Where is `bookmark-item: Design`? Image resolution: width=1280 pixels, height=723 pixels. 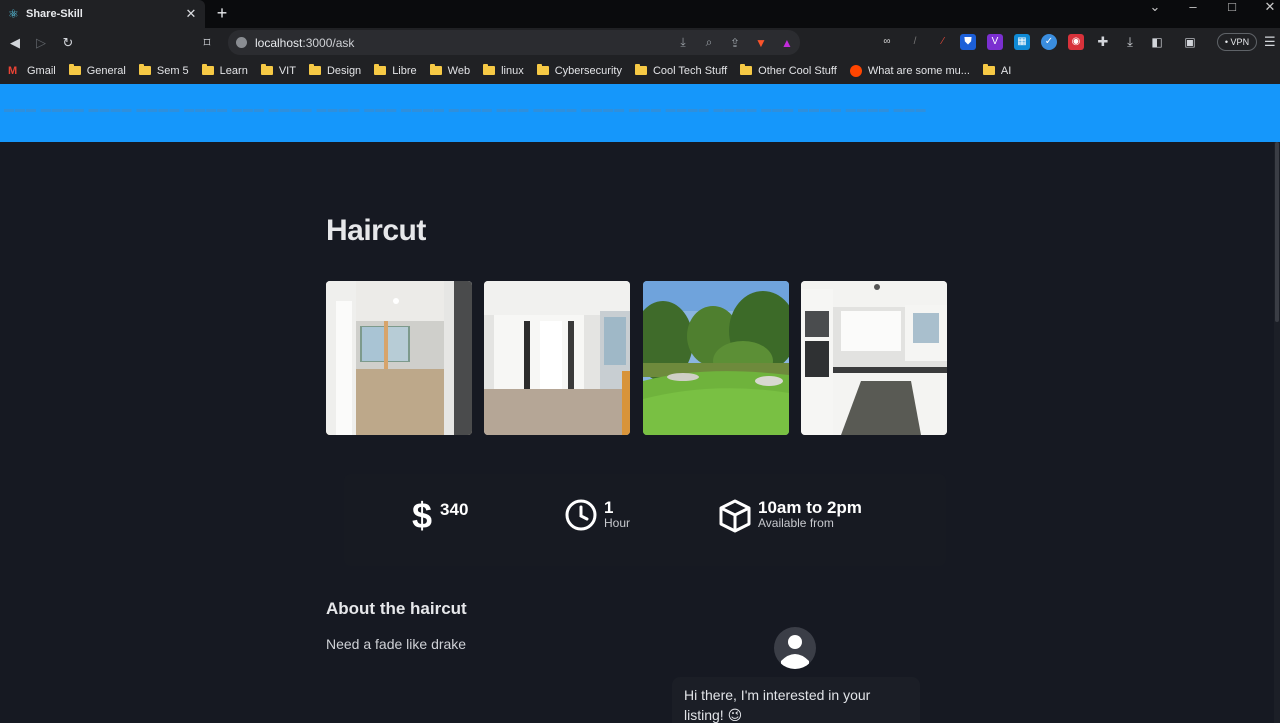
bookmark-item: Design is located at coordinates (335, 70).